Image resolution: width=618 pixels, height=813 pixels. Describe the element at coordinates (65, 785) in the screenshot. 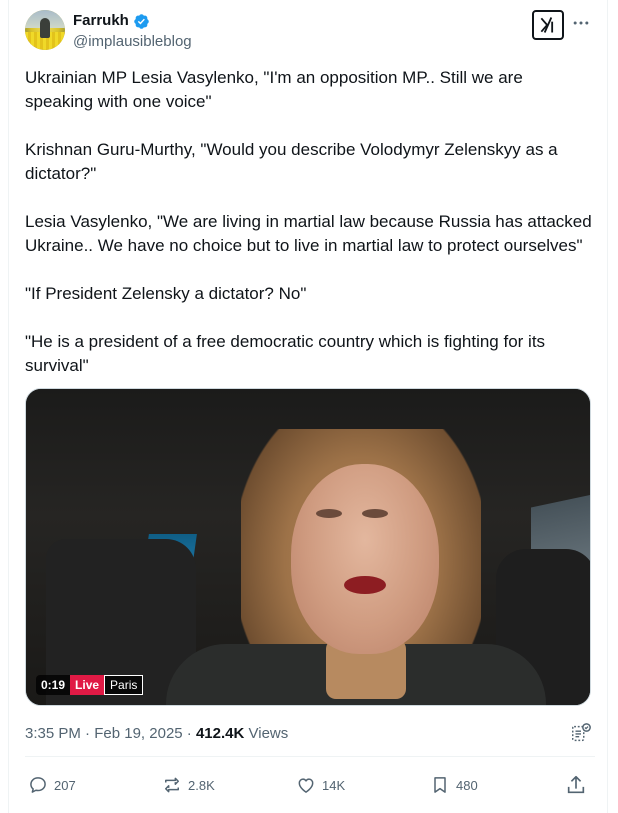

I see `reply-count: 207` at that location.